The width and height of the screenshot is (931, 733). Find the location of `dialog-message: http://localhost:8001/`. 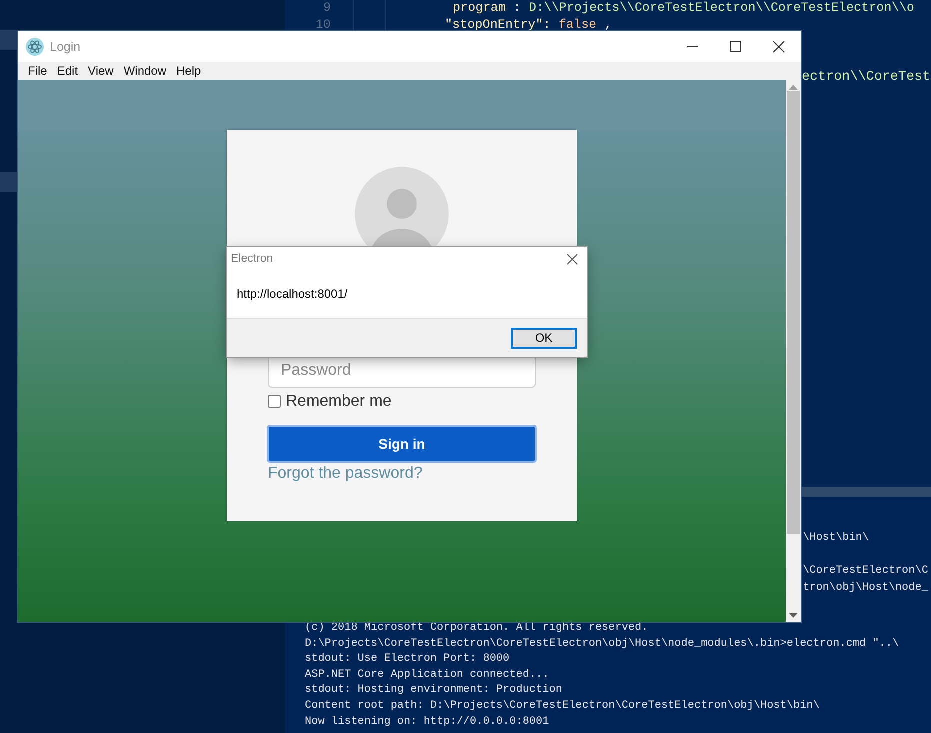

dialog-message: http://localhost:8001/ is located at coordinates (292, 294).